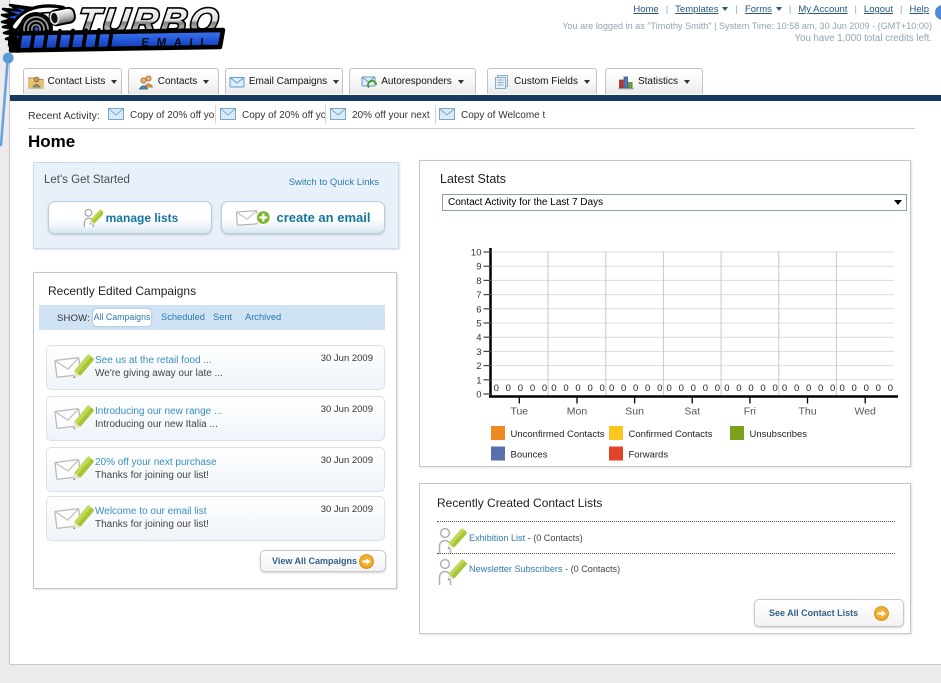 Image resolution: width=941 pixels, height=683 pixels. I want to click on svg-text: 10, so click(476, 253).